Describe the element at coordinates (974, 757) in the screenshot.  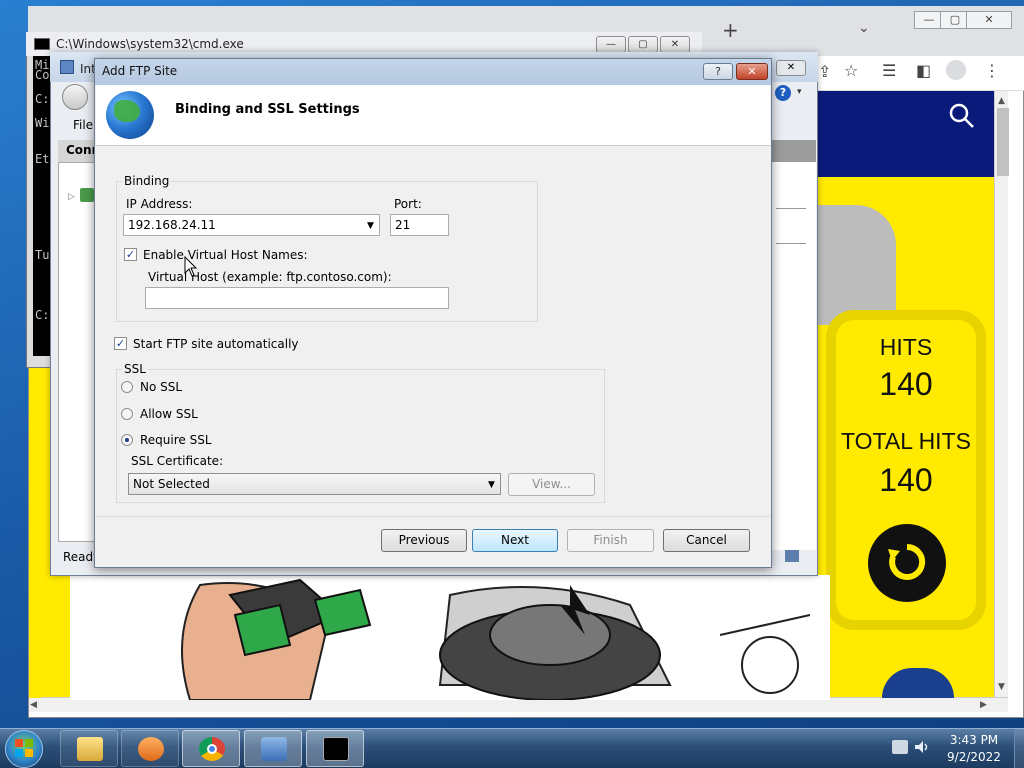
I see `clock-date: 9/2/2022` at that location.